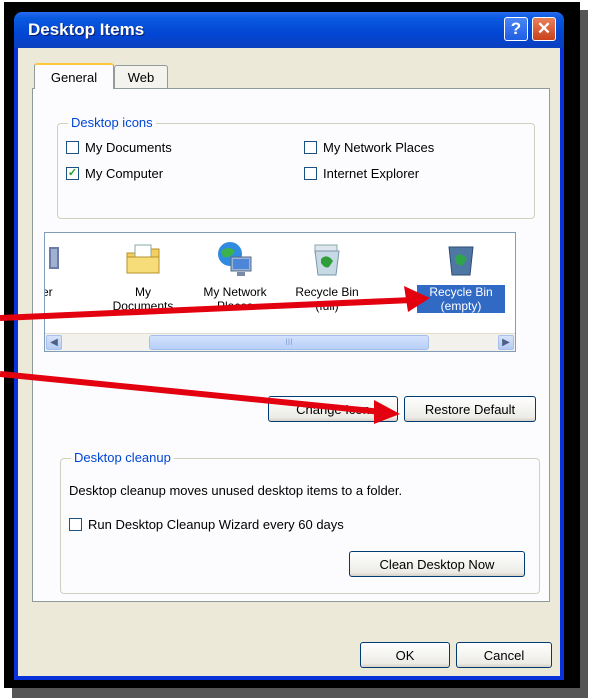 This screenshot has height=700, width=596. Describe the element at coordinates (333, 409) in the screenshot. I see `change-icon-button: Change Icon` at that location.